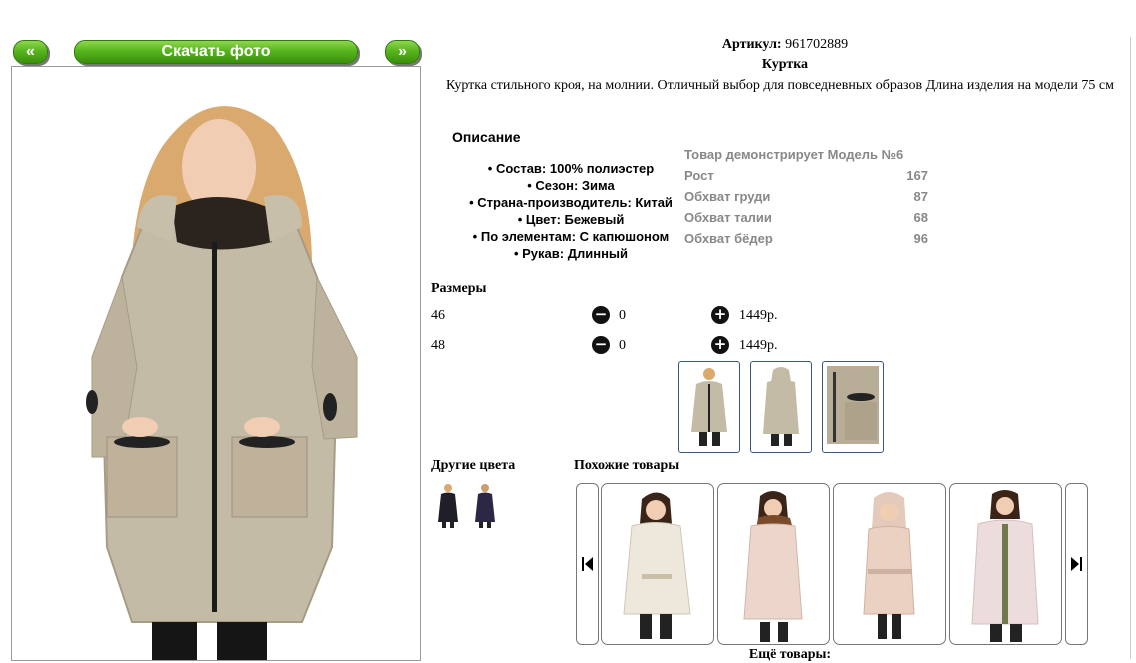 This screenshot has width=1136, height=663. What do you see at coordinates (794, 154) in the screenshot?
I see `model-title-text: Товар демонстрирует Модель №6` at bounding box center [794, 154].